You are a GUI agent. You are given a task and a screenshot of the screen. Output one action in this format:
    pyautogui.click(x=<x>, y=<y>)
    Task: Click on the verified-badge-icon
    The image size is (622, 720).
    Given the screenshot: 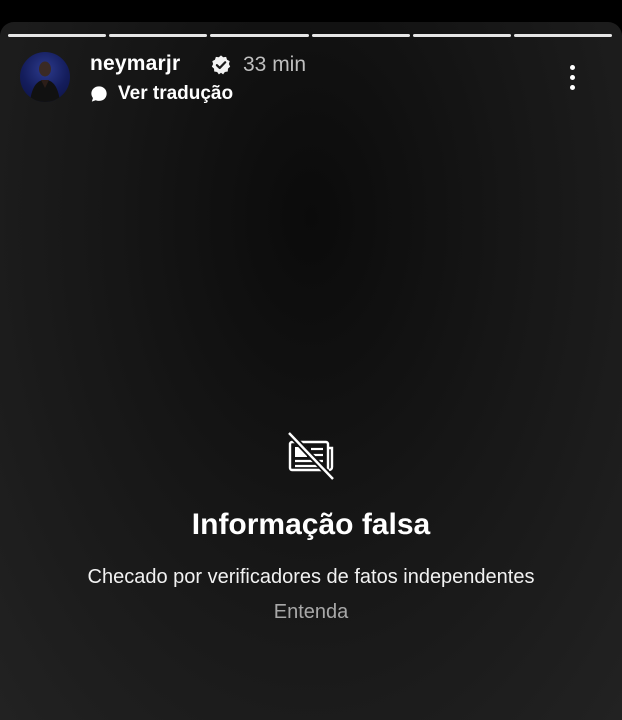 What is the action you would take?
    pyautogui.click(x=221, y=65)
    